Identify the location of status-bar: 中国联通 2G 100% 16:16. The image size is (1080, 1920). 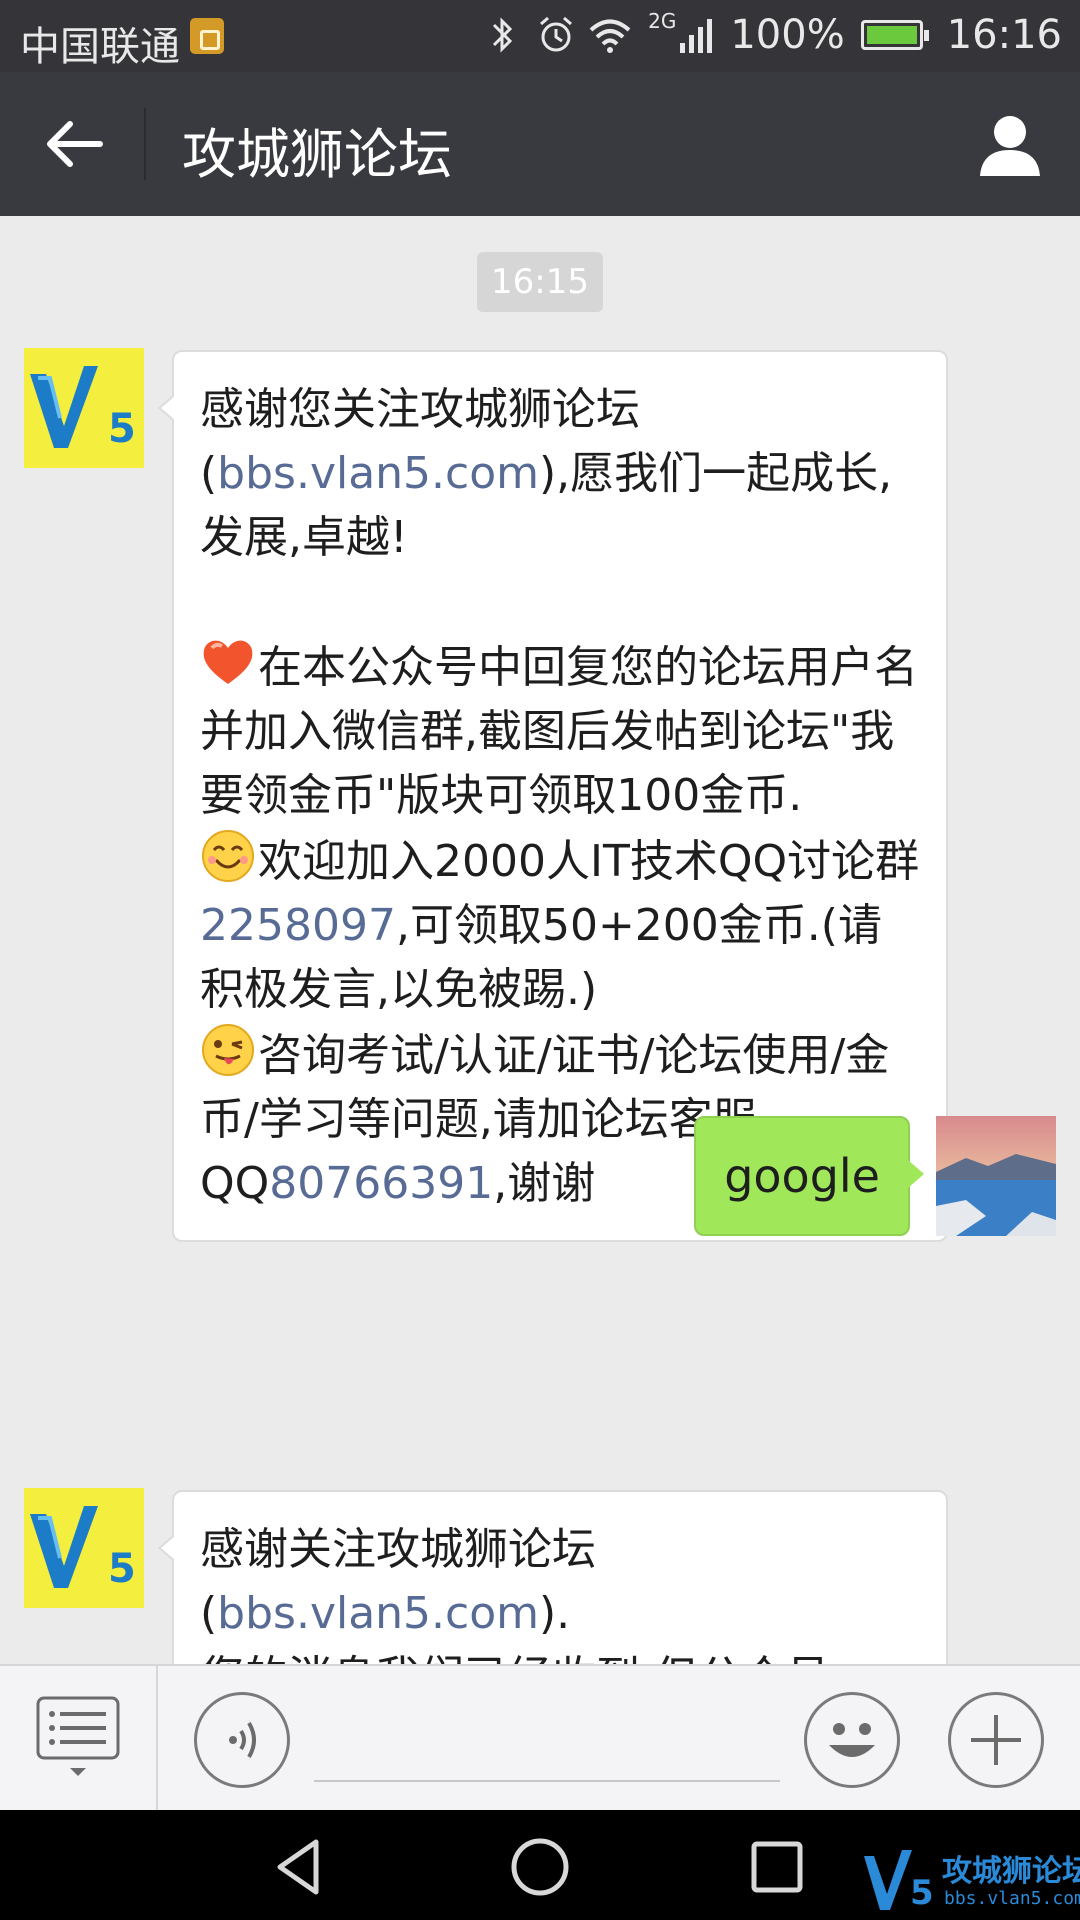
(540, 36).